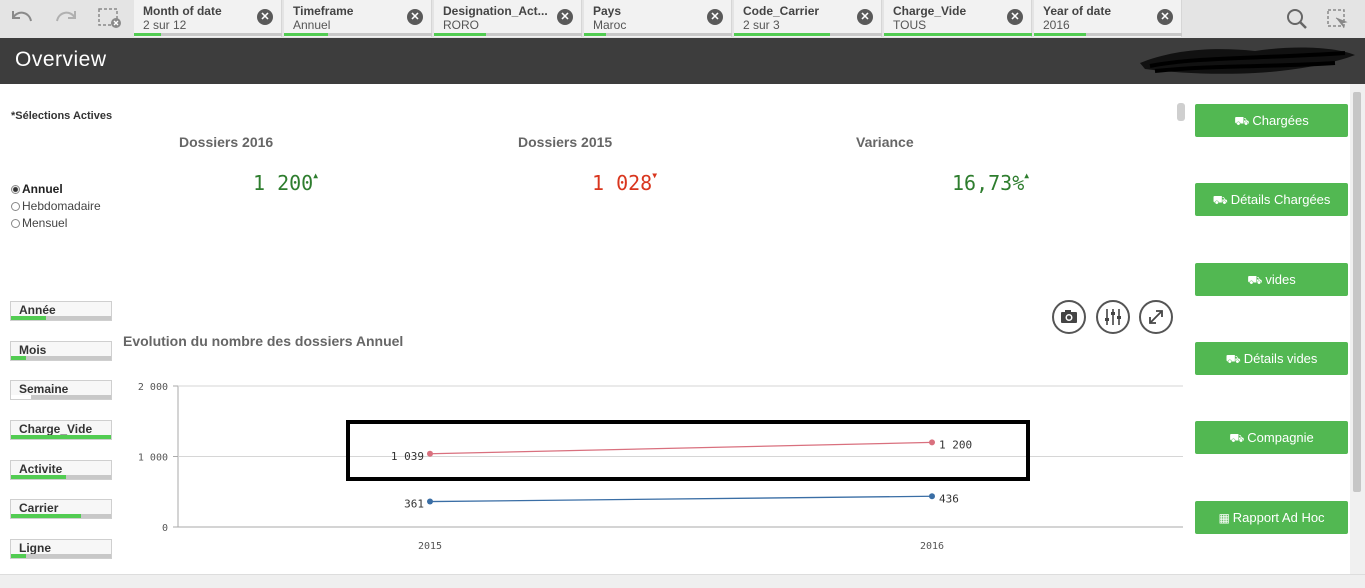 The height and width of the screenshot is (588, 1365). I want to click on filter-label: Mois, so click(33, 350).